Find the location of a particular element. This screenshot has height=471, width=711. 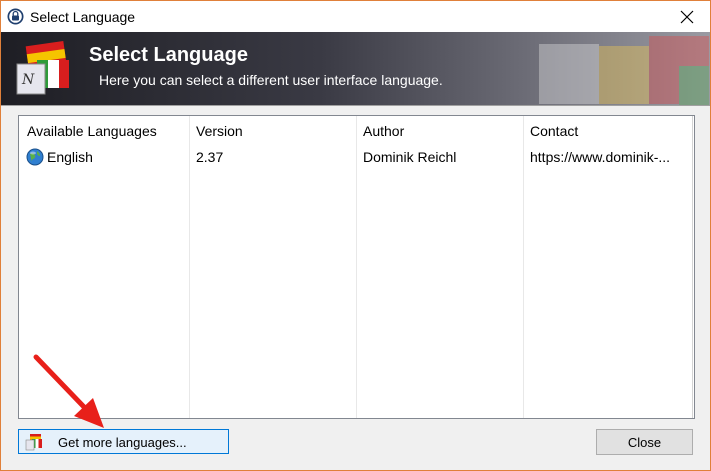

column-header-language: Available Languages is located at coordinates (92, 131).